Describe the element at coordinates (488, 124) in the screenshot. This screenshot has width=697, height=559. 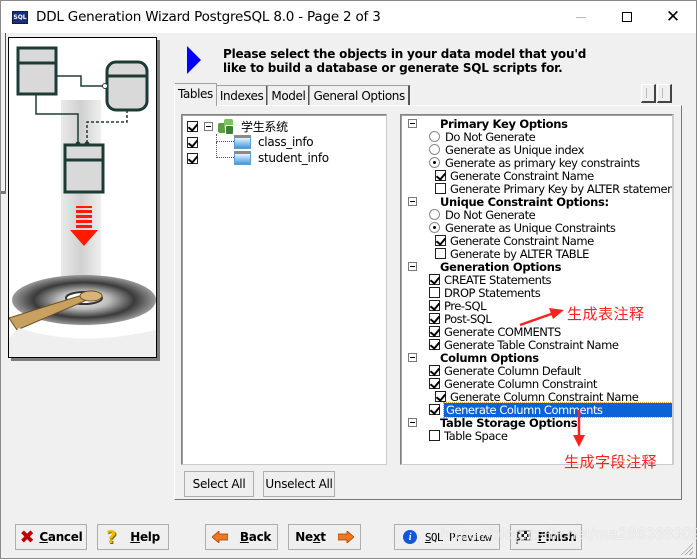
I see `primary-key-options-header: Primary Key Options` at that location.